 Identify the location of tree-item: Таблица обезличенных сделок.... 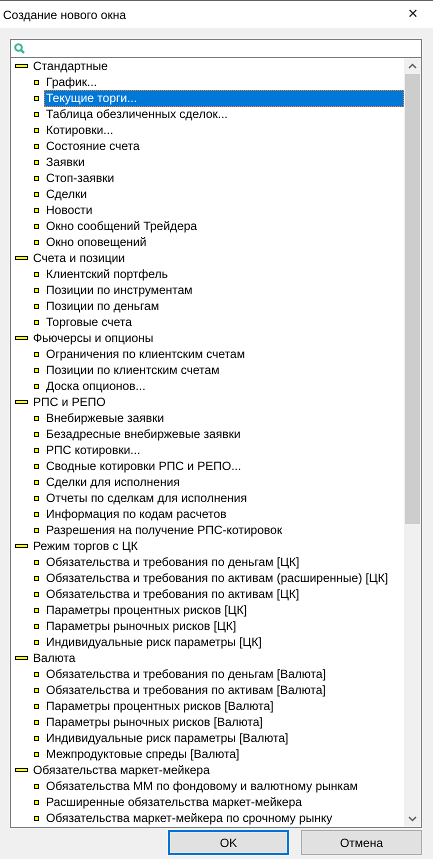
(137, 114).